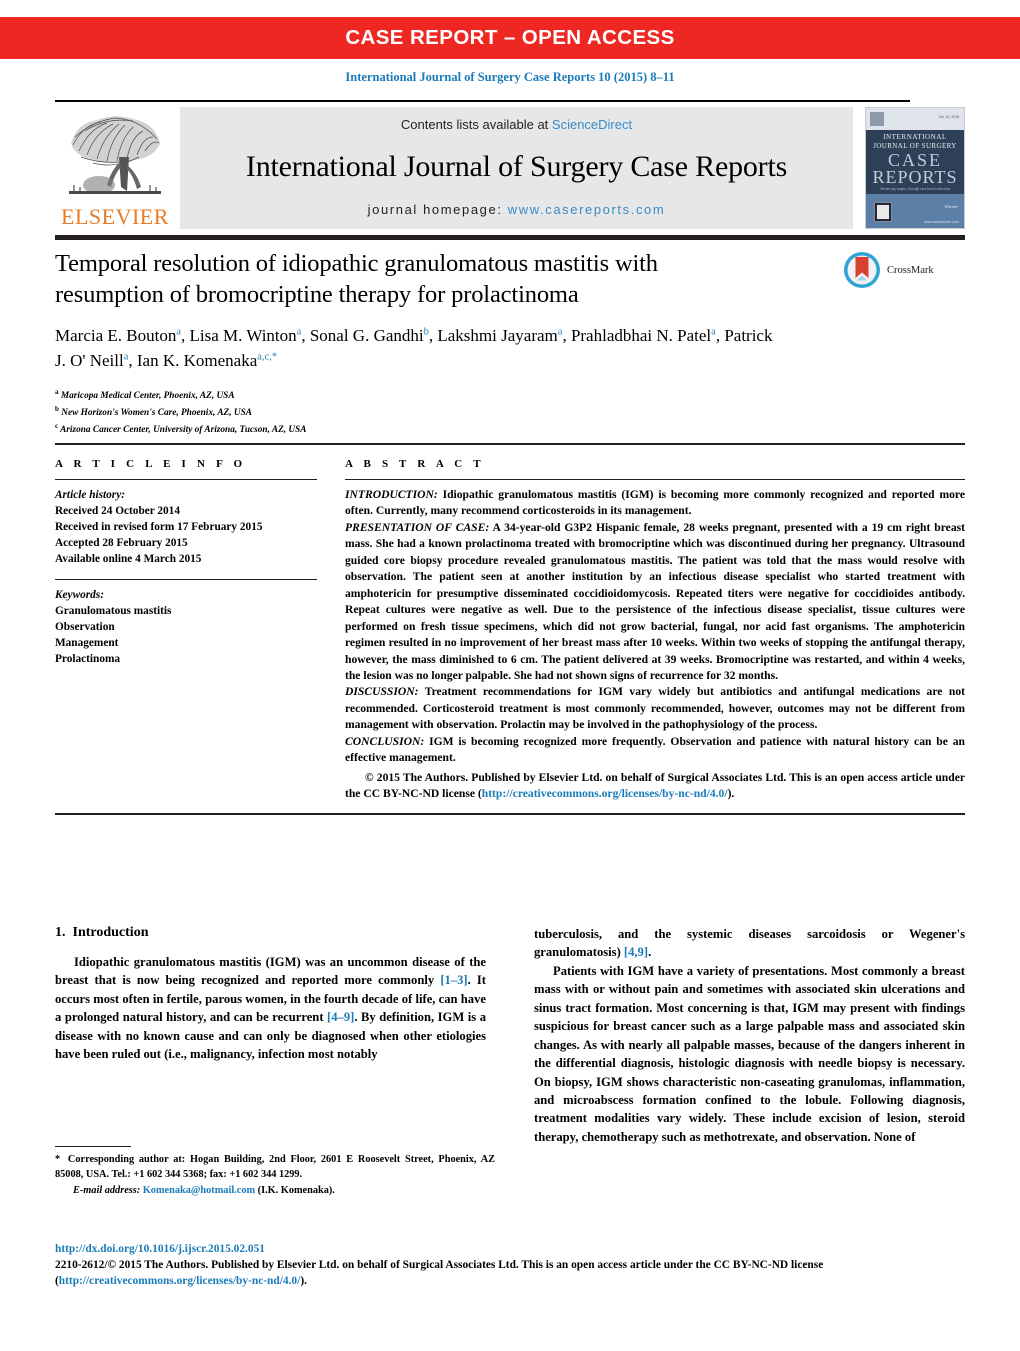 This screenshot has width=1020, height=1351. Describe the element at coordinates (121, 543) in the screenshot. I see `history-item: Accepted 28 February 2015` at that location.